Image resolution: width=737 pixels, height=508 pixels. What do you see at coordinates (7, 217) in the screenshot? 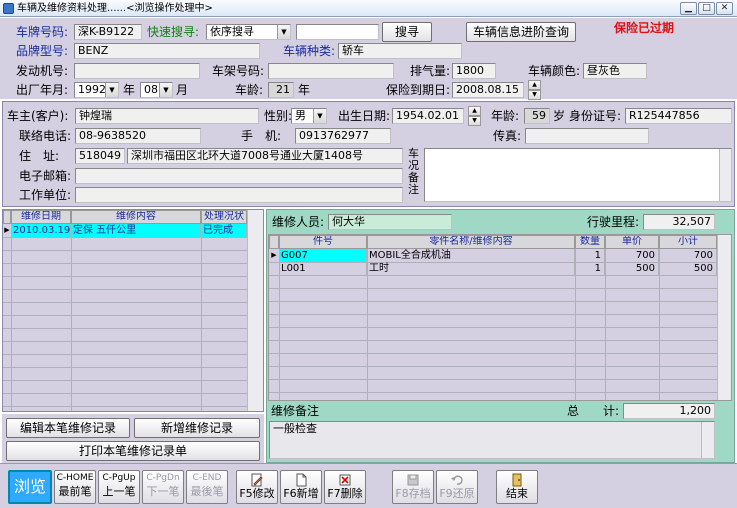
I see `row-indicator-header` at bounding box center [7, 217].